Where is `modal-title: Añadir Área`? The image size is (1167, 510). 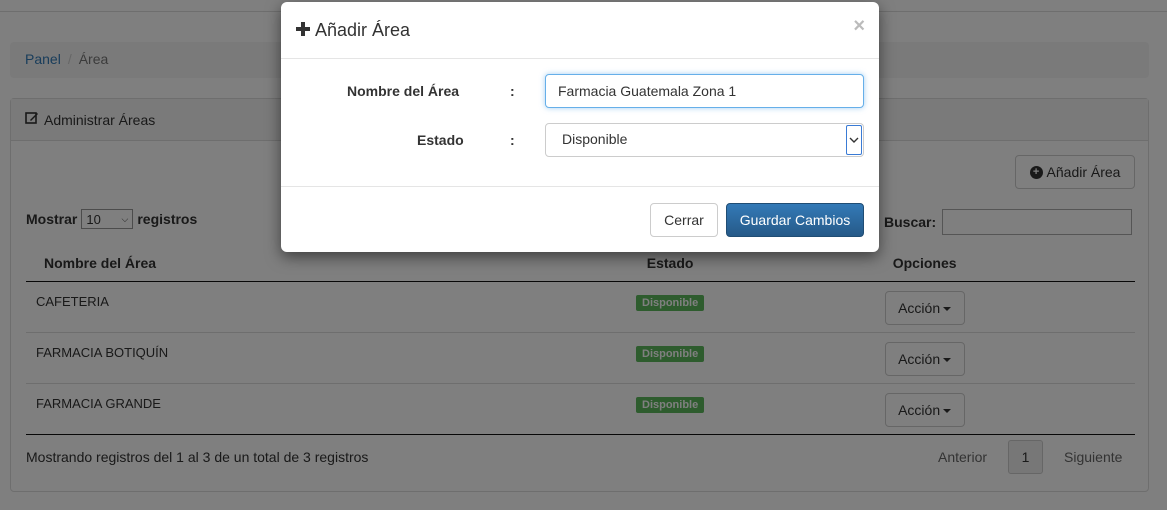 modal-title: Añadir Área is located at coordinates (353, 30).